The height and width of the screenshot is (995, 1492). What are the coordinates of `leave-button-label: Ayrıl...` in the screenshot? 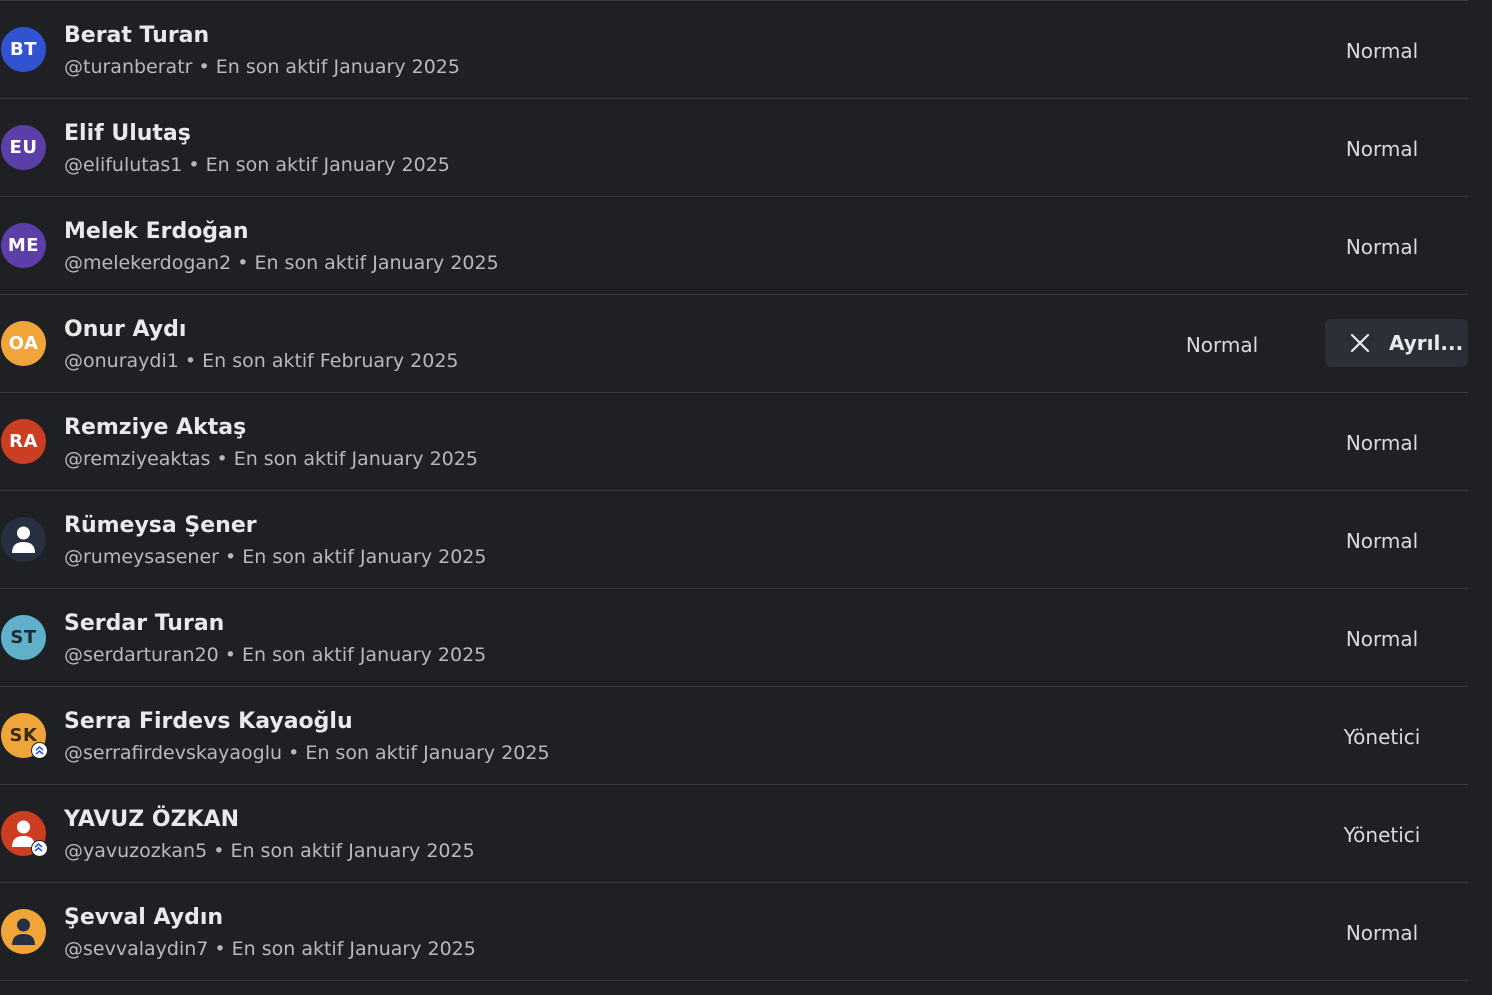 It's located at (1426, 343).